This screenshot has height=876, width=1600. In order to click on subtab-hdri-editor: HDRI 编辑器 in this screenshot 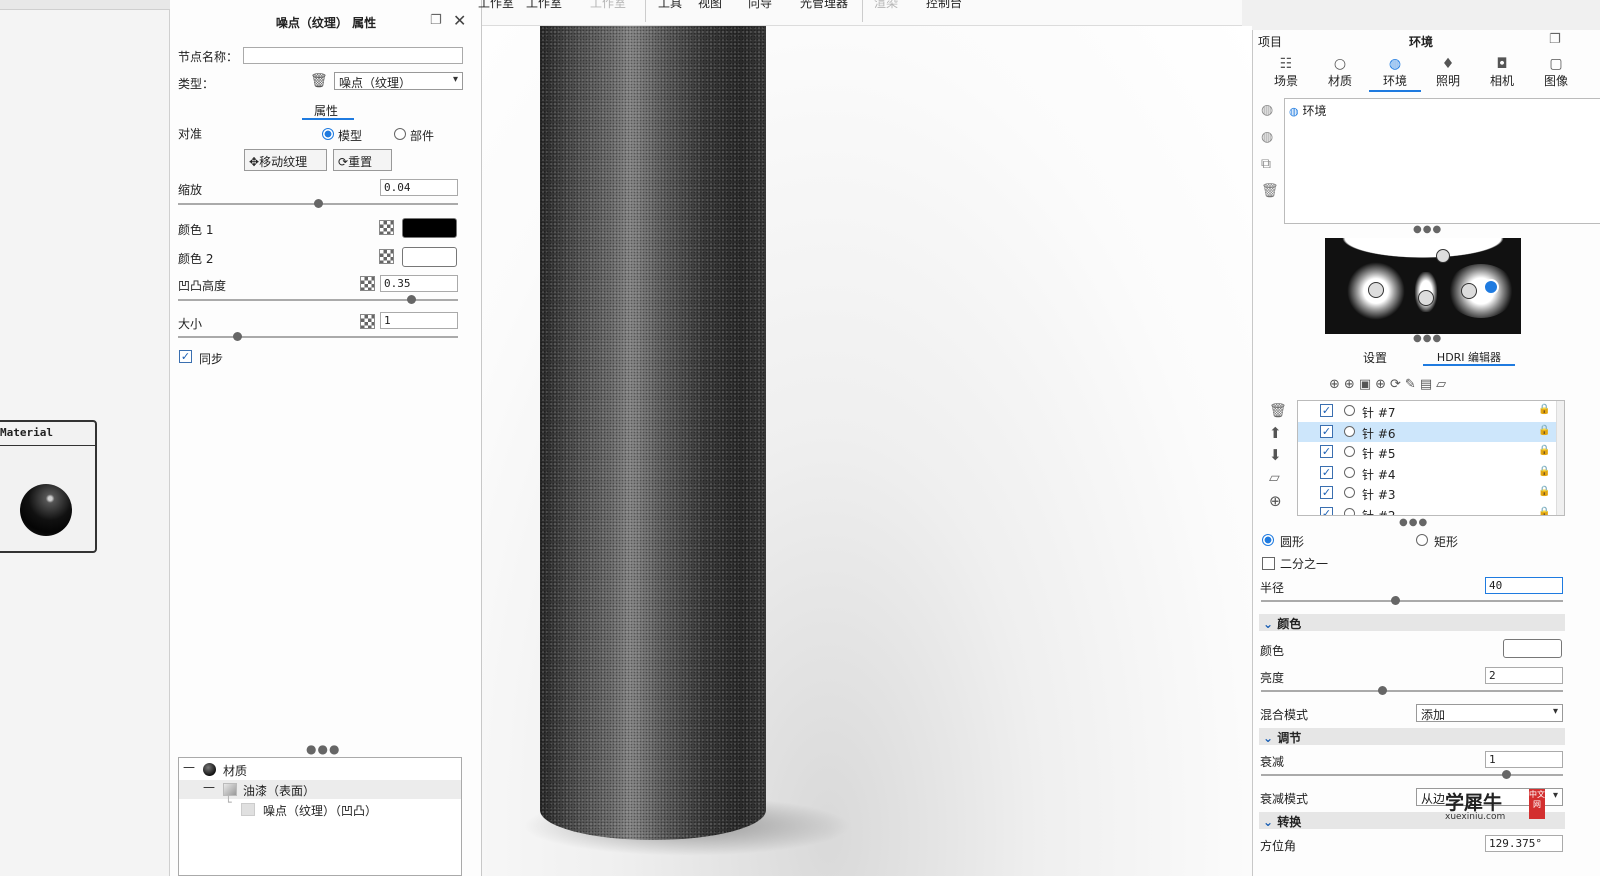, I will do `click(1469, 356)`.